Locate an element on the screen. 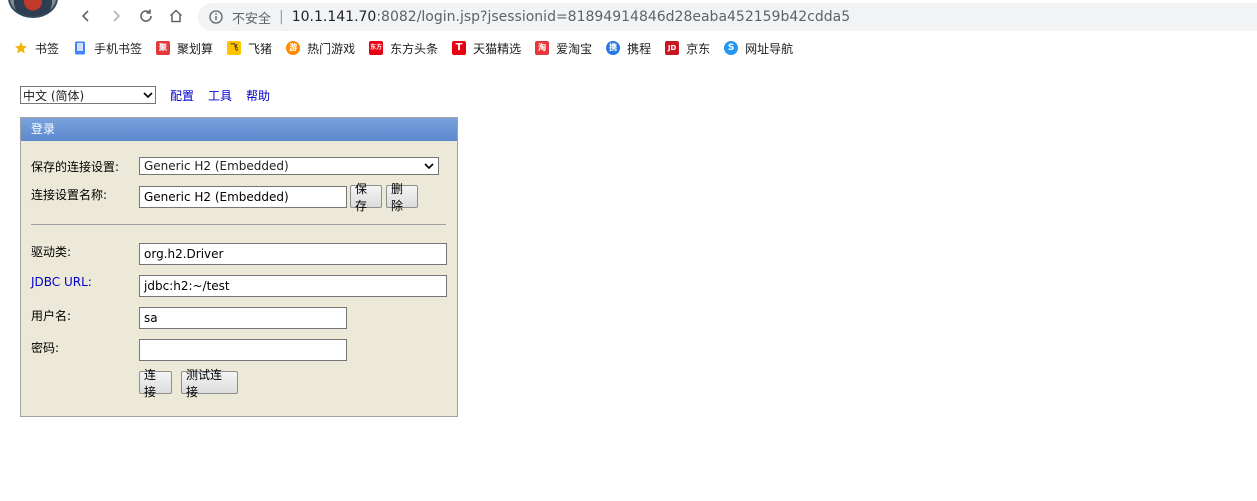 The width and height of the screenshot is (1257, 501). bookmark-label: 书签 is located at coordinates (47, 48).